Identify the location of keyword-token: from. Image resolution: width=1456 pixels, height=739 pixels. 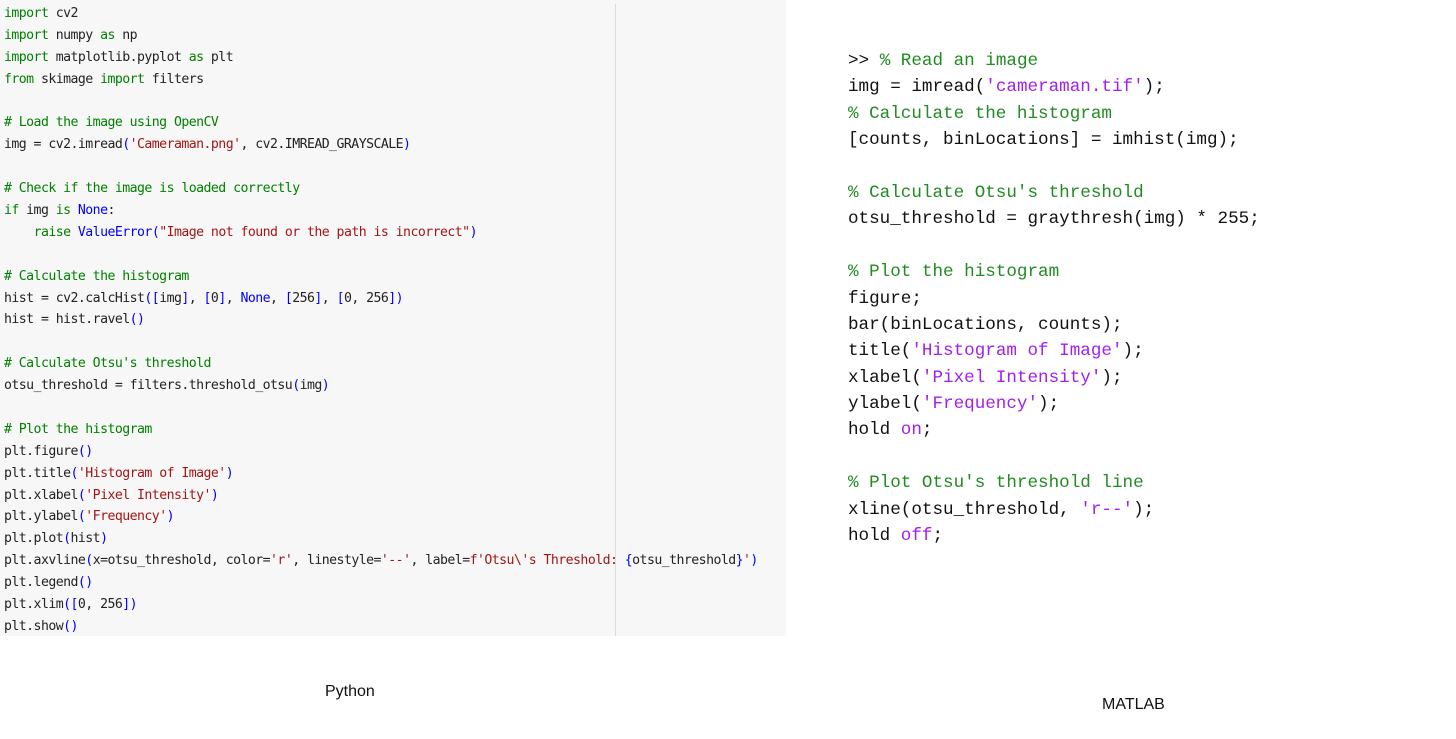
(19, 79).